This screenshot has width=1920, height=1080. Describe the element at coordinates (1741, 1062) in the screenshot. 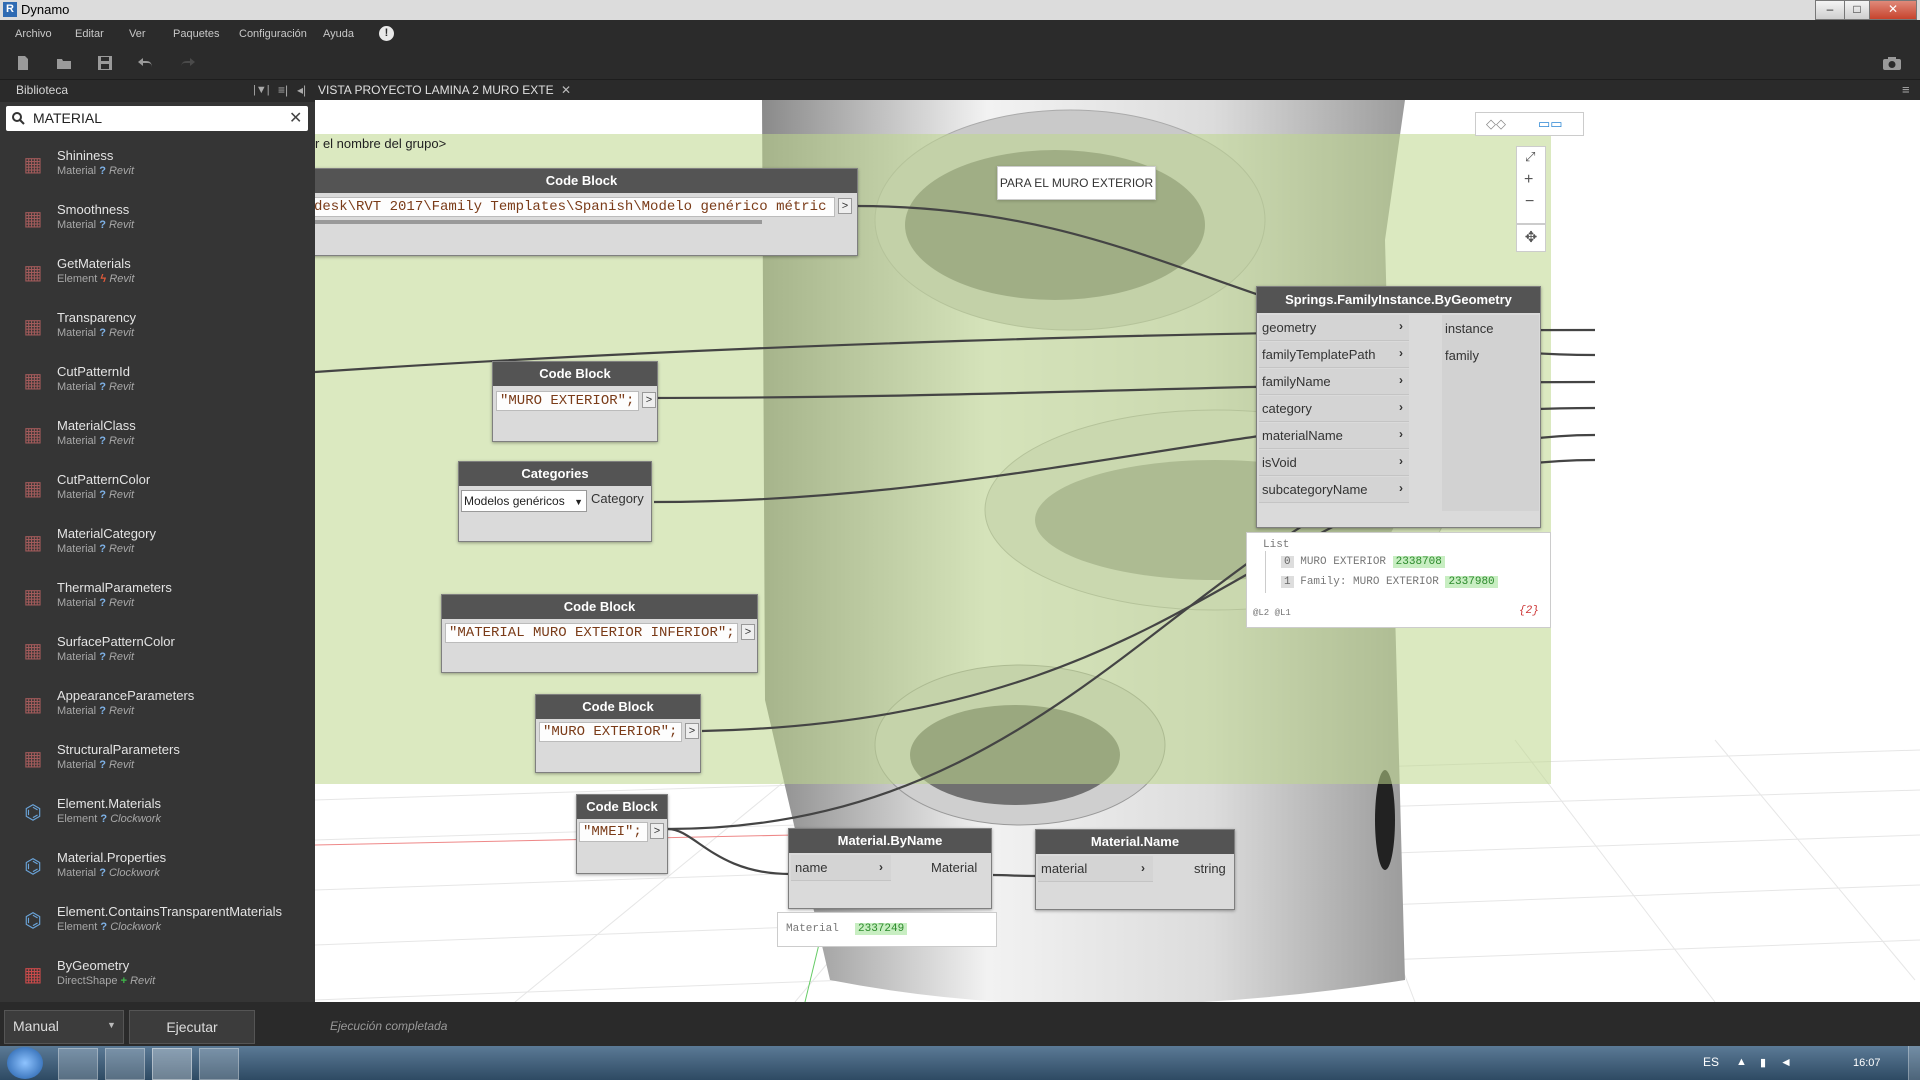

I see `show-hidden-icons-icon: ▲` at that location.